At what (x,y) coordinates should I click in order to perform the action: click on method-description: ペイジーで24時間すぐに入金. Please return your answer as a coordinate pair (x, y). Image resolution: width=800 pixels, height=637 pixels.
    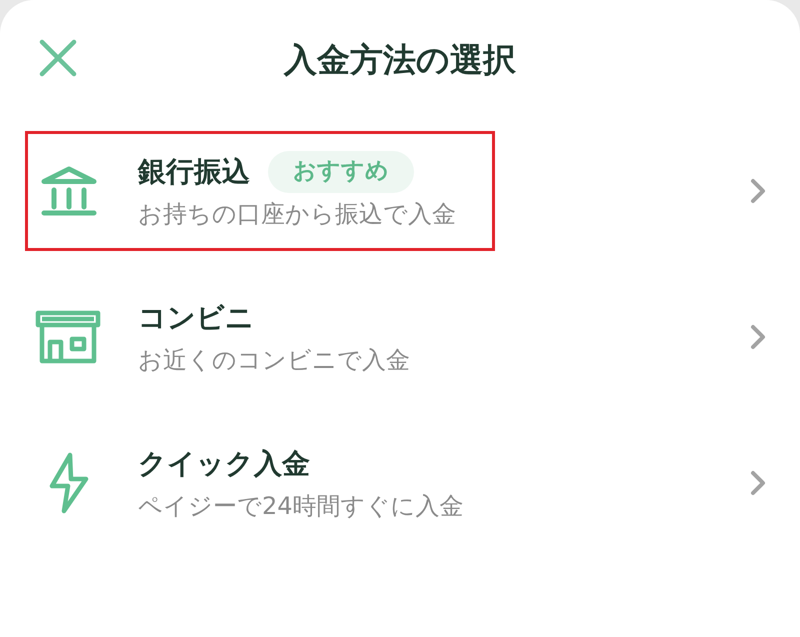
    Looking at the image, I should click on (301, 506).